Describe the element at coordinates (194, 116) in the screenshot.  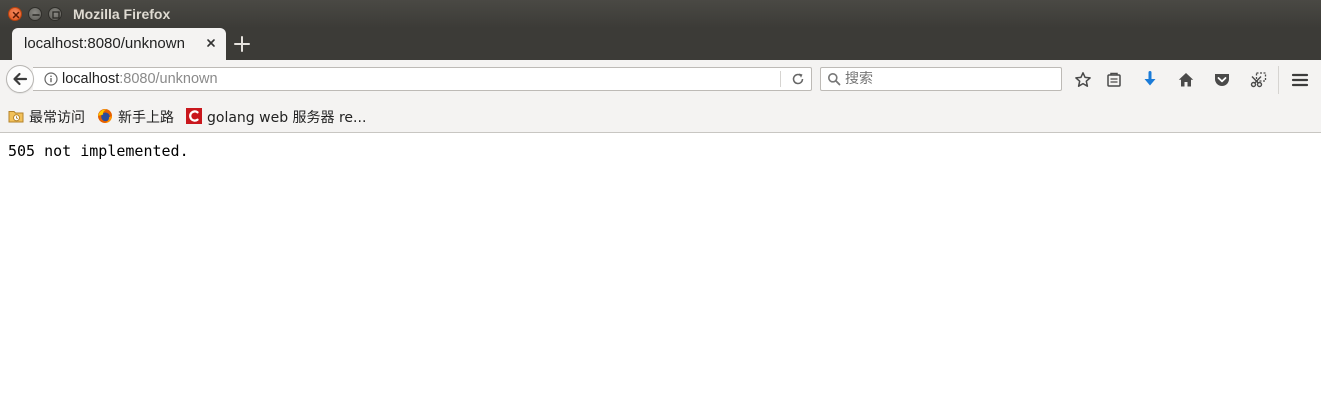
I see `csdn-c-icon` at that location.